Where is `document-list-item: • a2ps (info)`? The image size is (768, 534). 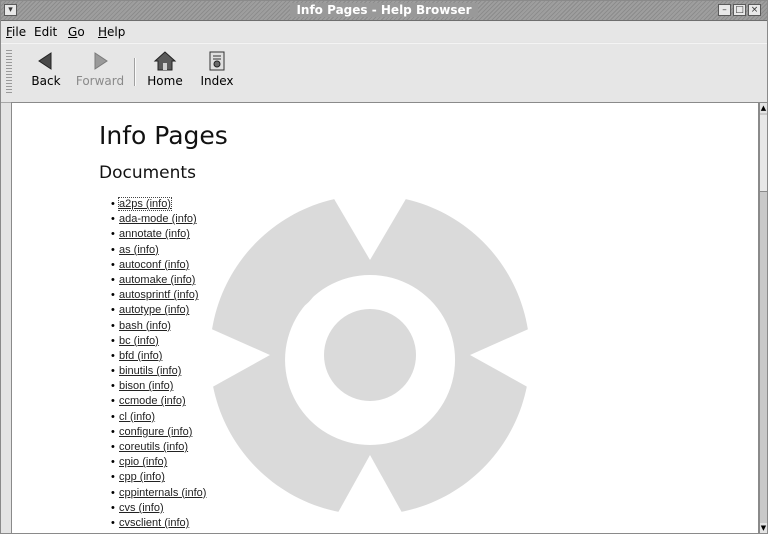
document-list-item: • a2ps (info) is located at coordinates (157, 204).